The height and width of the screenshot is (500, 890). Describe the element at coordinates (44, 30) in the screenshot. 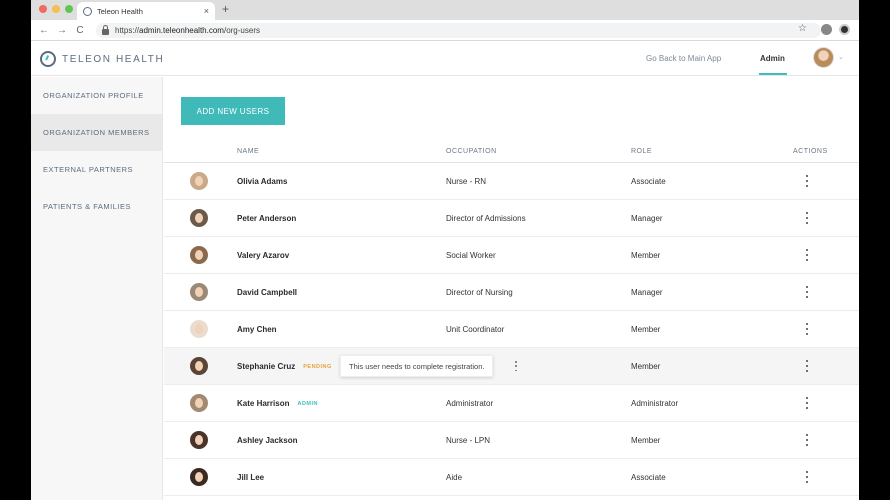

I see `back-button: ←` at that location.